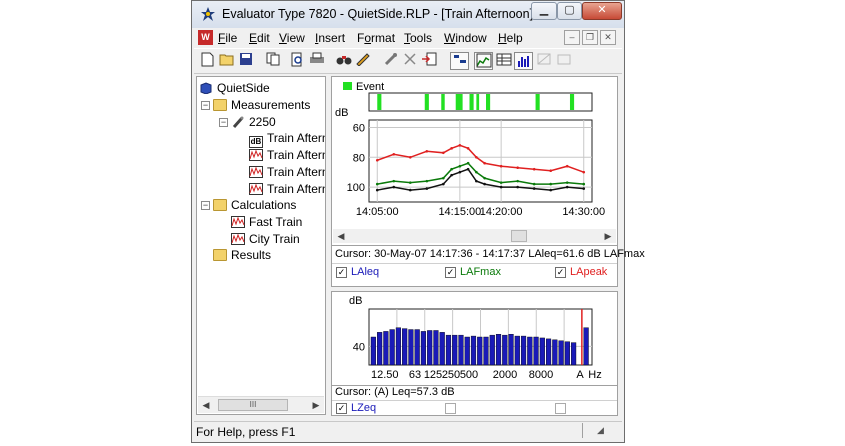 This screenshot has width=845, height=446. What do you see at coordinates (223, 122) in the screenshot?
I see `expander-device: −` at bounding box center [223, 122].